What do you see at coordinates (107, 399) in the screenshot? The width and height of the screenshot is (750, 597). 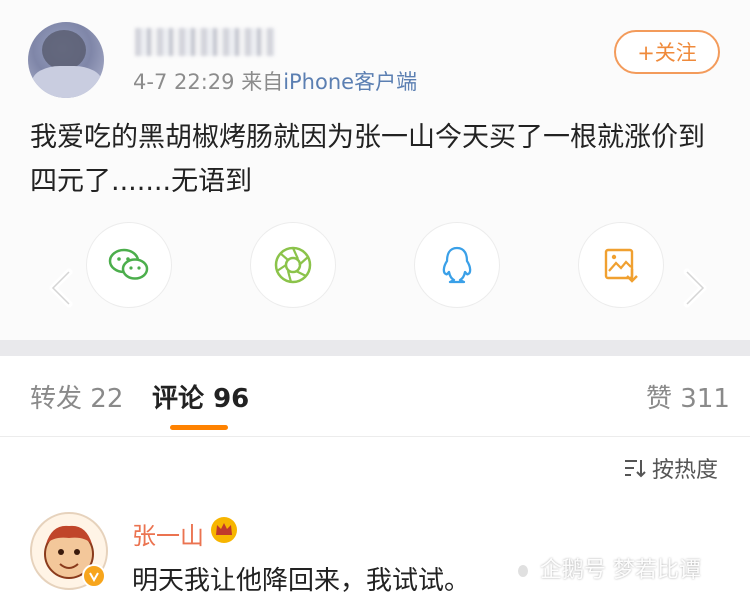 I see `tab-repost-count: 22` at bounding box center [107, 399].